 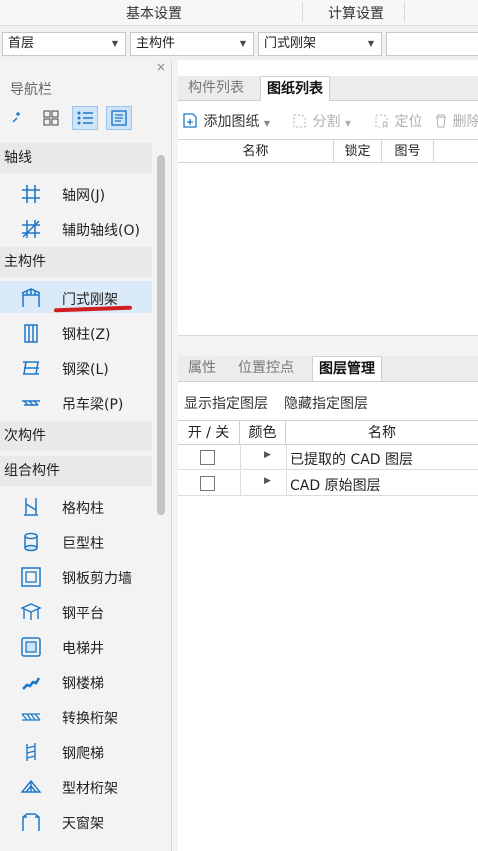 What do you see at coordinates (31, 683) in the screenshot?
I see `steel-stair-icon` at bounding box center [31, 683].